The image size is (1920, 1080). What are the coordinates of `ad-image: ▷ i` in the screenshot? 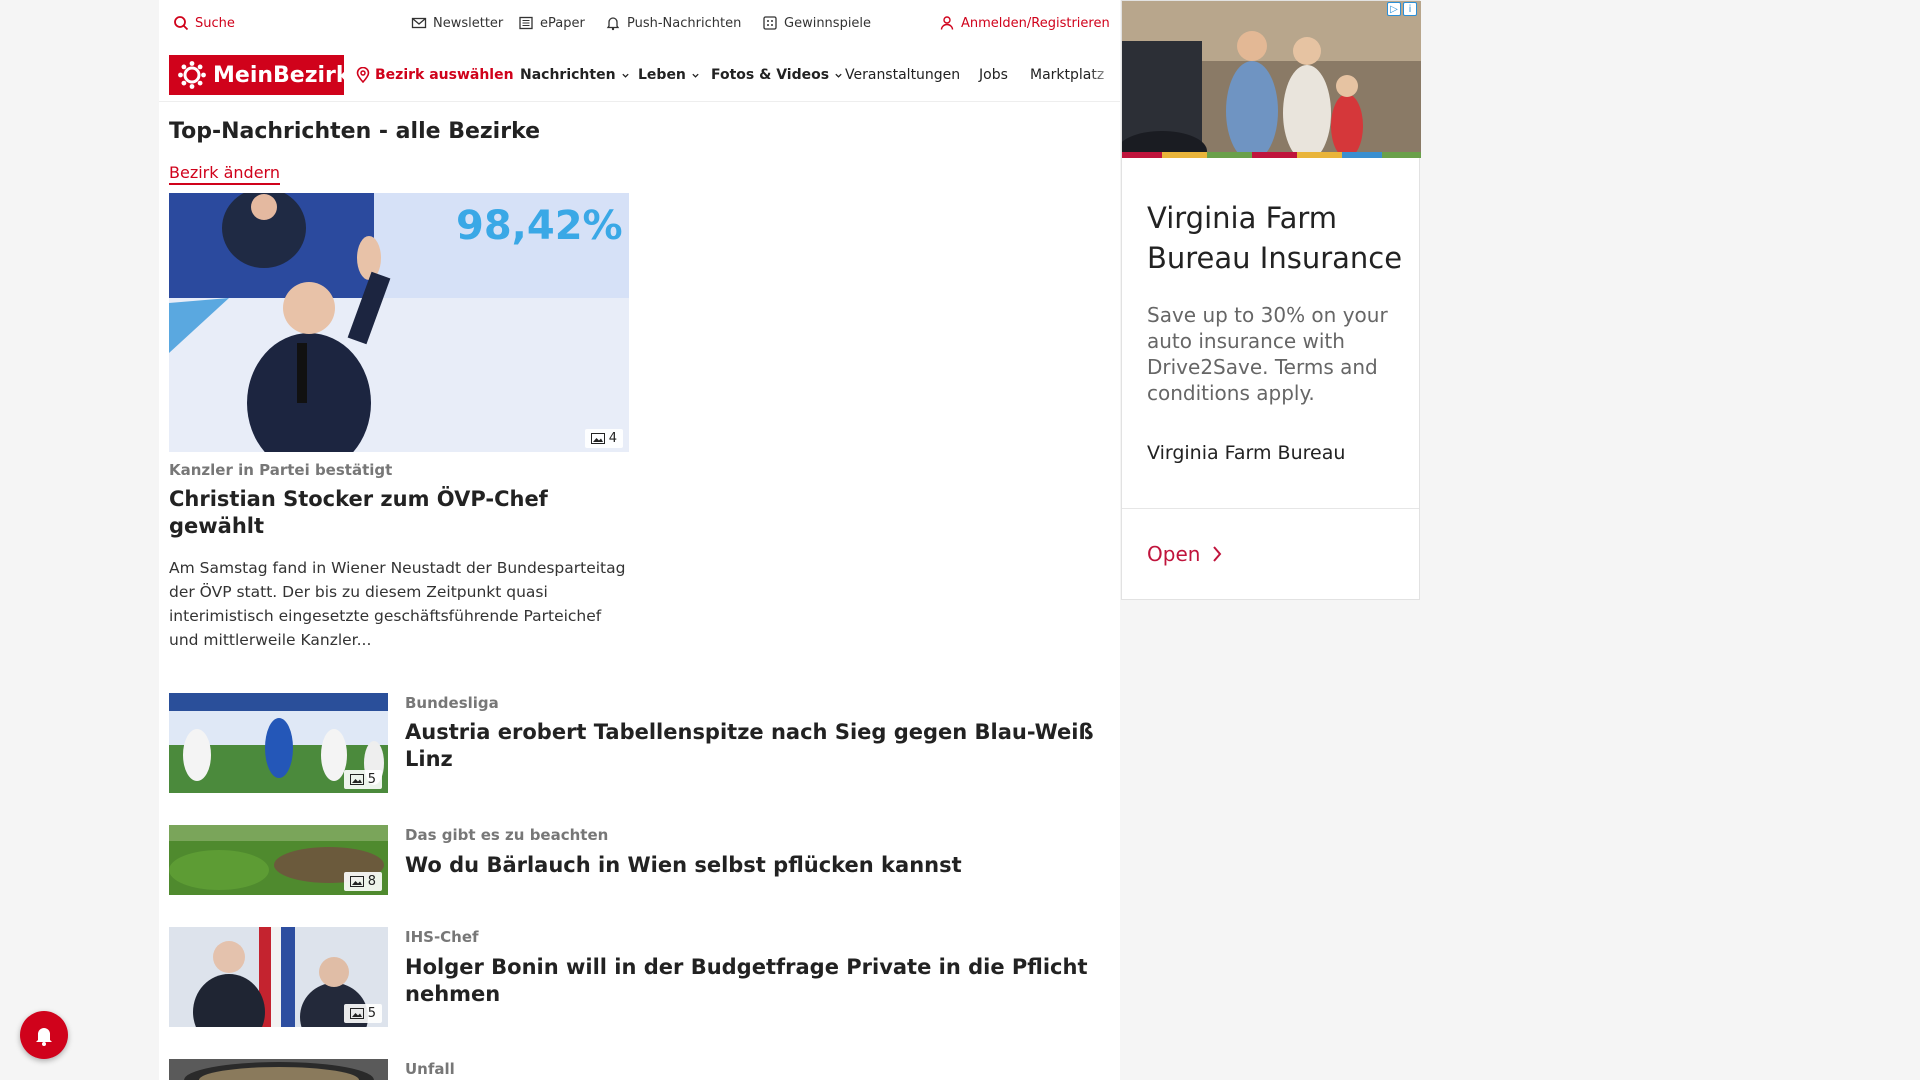 It's located at (1271, 79).